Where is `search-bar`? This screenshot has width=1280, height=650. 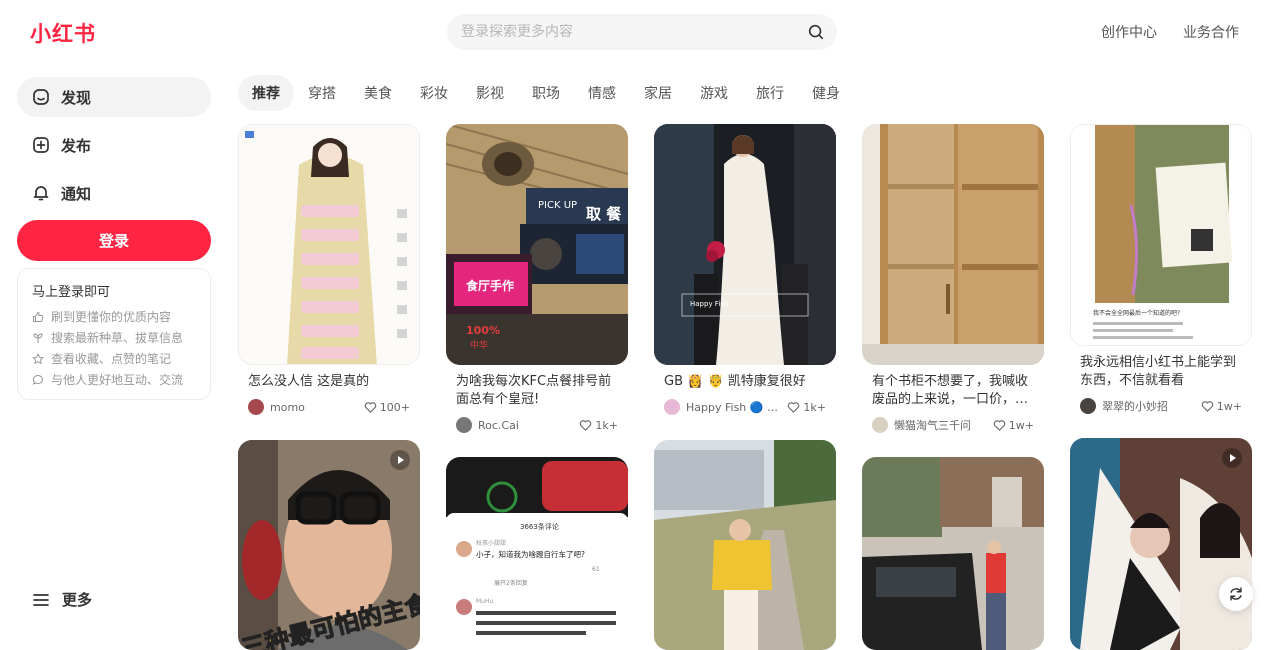
search-bar is located at coordinates (642, 32).